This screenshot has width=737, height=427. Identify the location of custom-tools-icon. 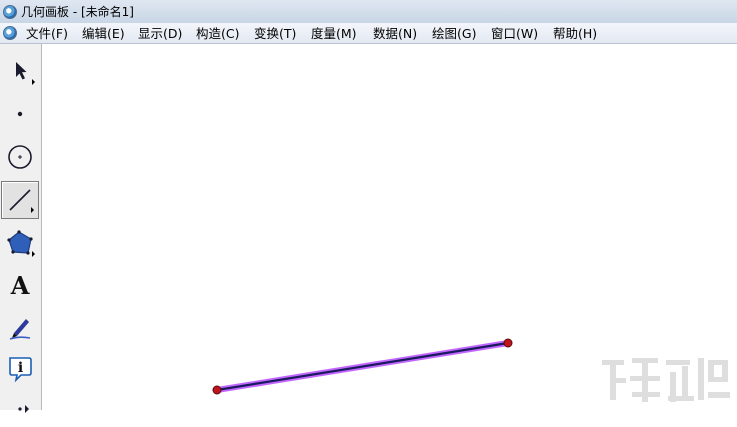
(23, 409).